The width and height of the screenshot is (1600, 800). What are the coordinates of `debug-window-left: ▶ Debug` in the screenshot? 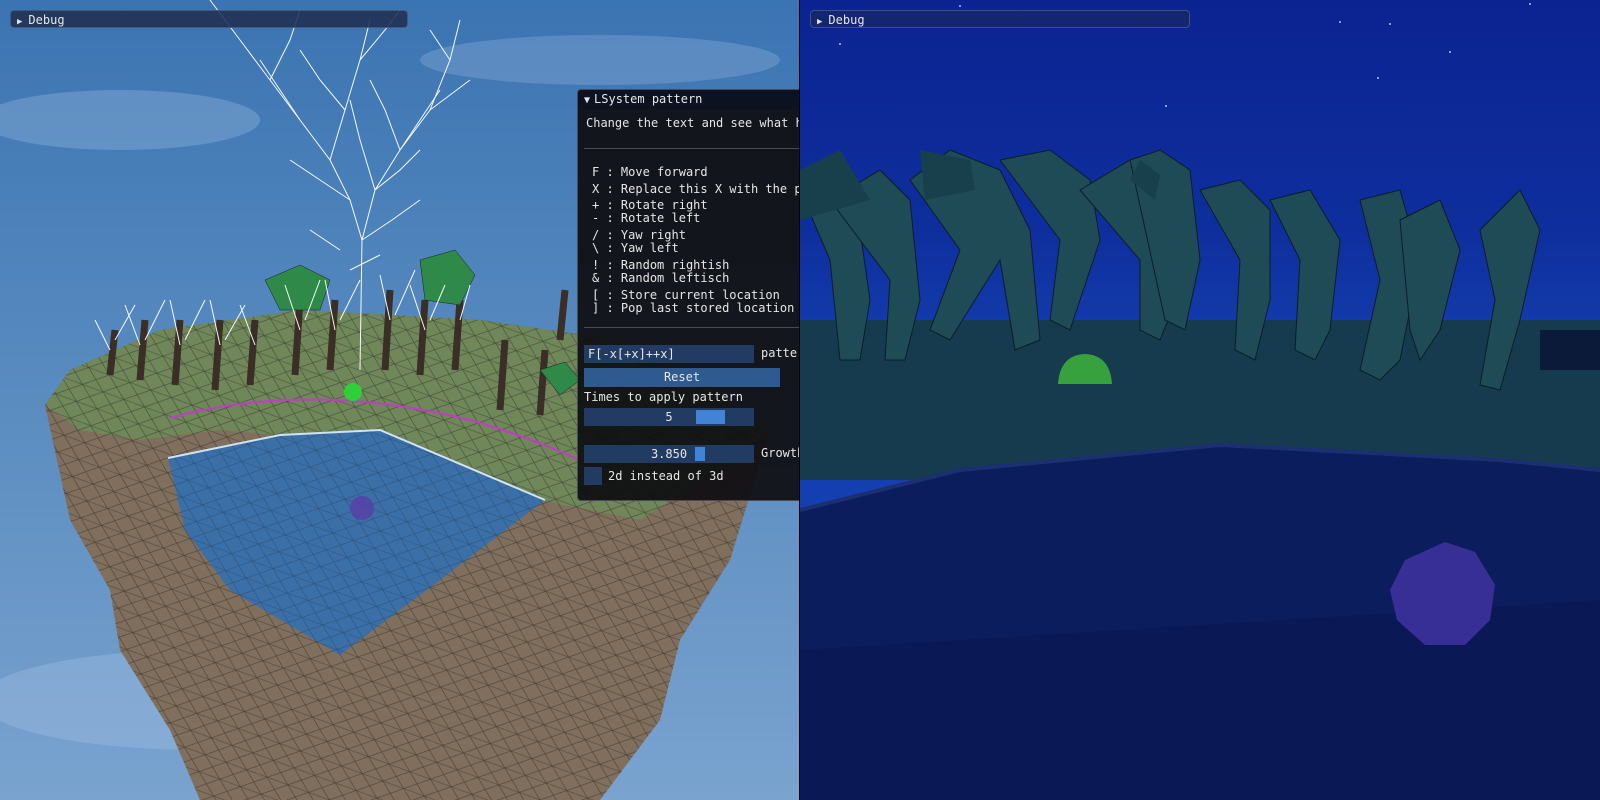 It's located at (209, 19).